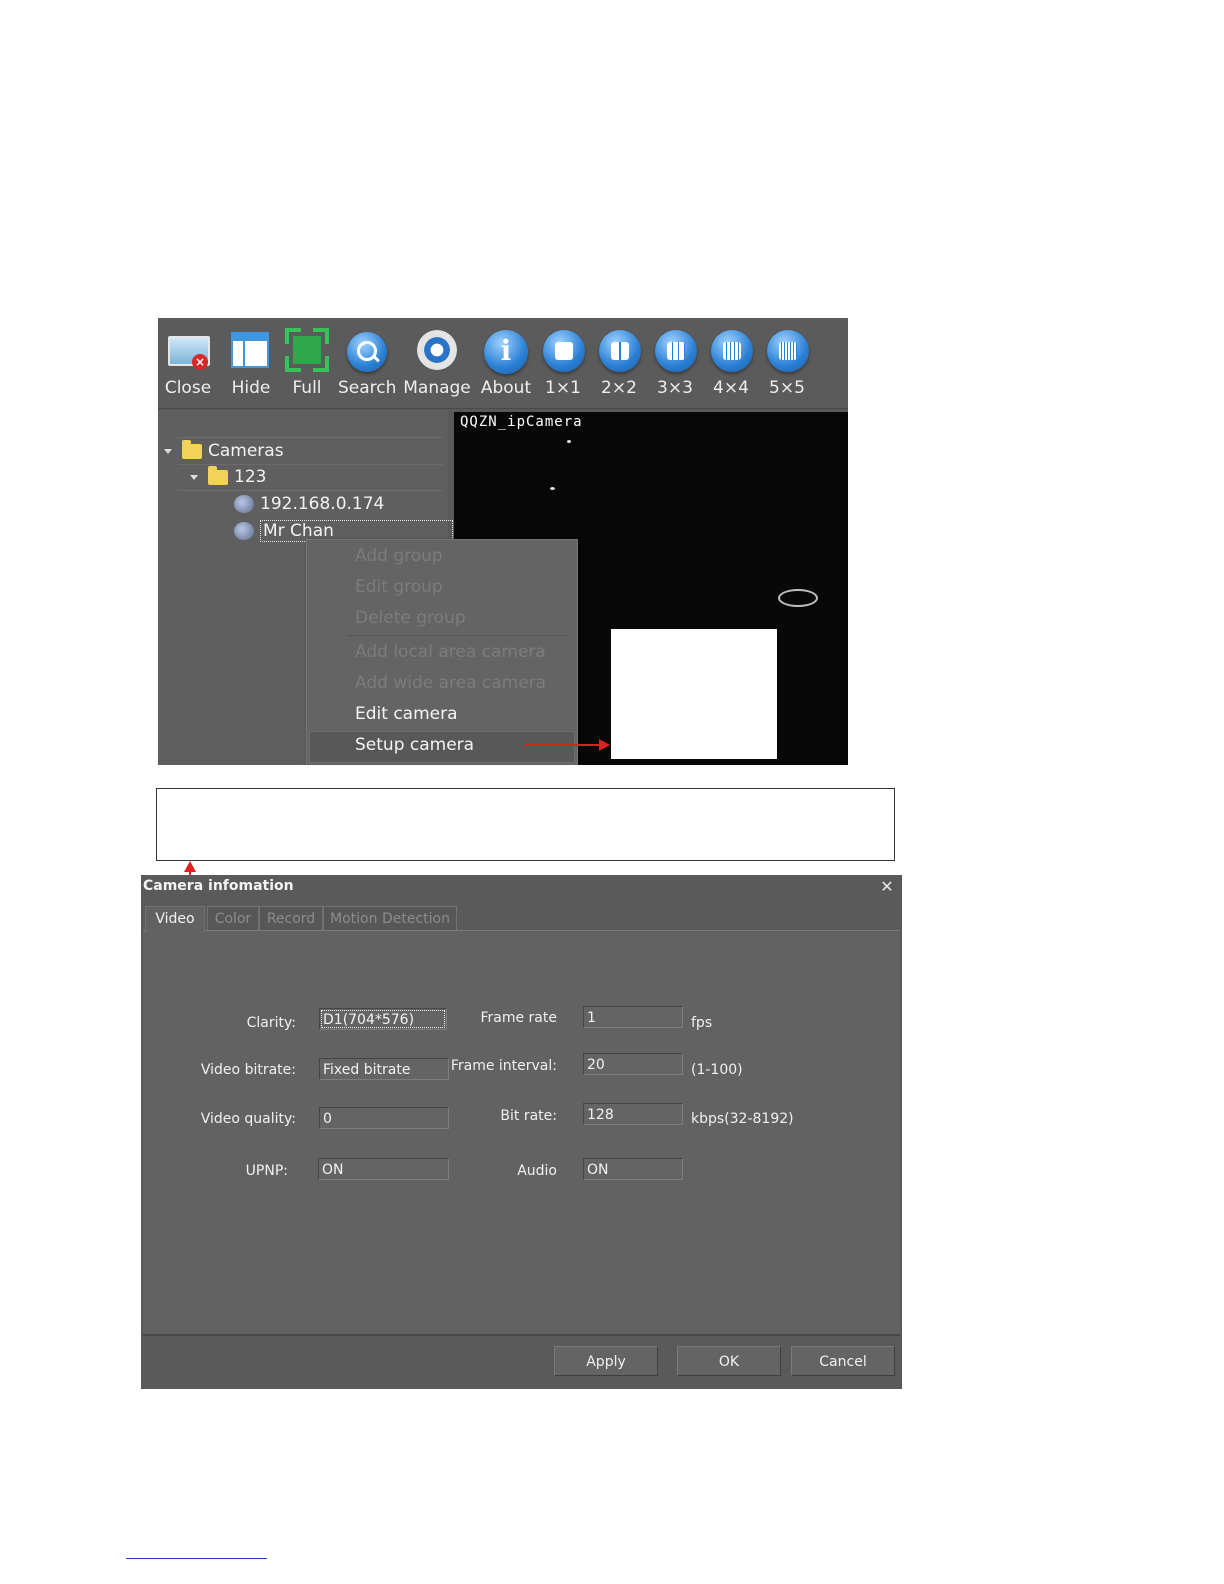  I want to click on layout-1x1-icon, so click(564, 351).